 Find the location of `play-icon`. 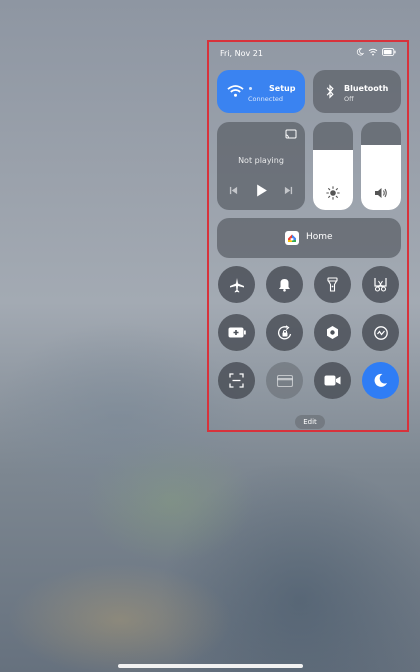

play-icon is located at coordinates (261, 190).